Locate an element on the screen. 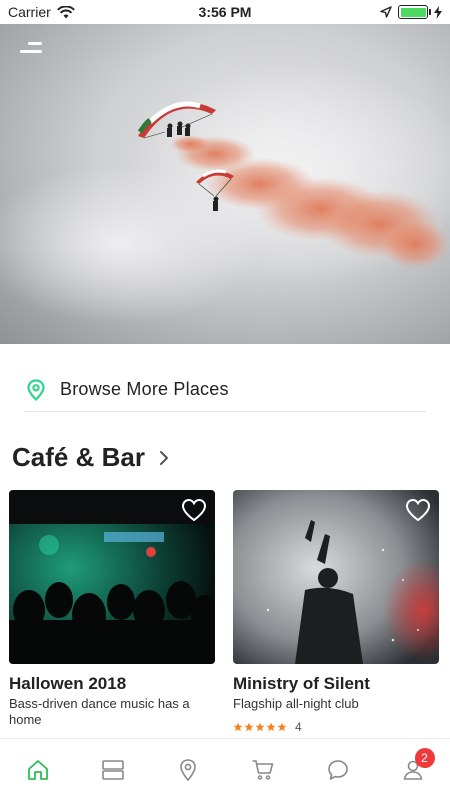 The width and height of the screenshot is (450, 800). browse-more-places-label: Browse More Places is located at coordinates (144, 389).